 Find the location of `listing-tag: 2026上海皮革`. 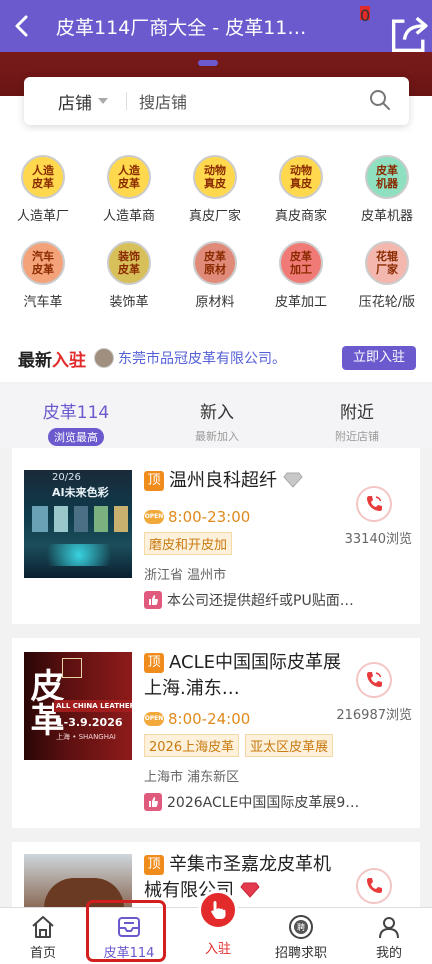

listing-tag: 2026上海皮革 is located at coordinates (192, 745).